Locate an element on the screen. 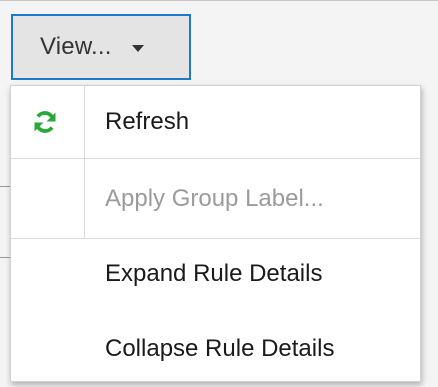  caret-down-icon is located at coordinates (137, 48).